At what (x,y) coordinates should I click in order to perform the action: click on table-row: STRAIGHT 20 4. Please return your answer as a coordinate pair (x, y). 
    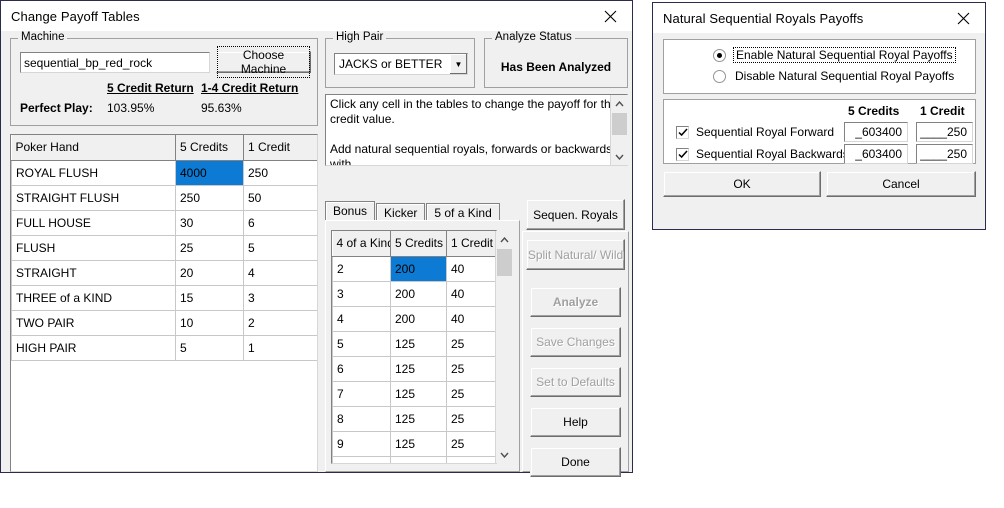
    Looking at the image, I should click on (164, 272).